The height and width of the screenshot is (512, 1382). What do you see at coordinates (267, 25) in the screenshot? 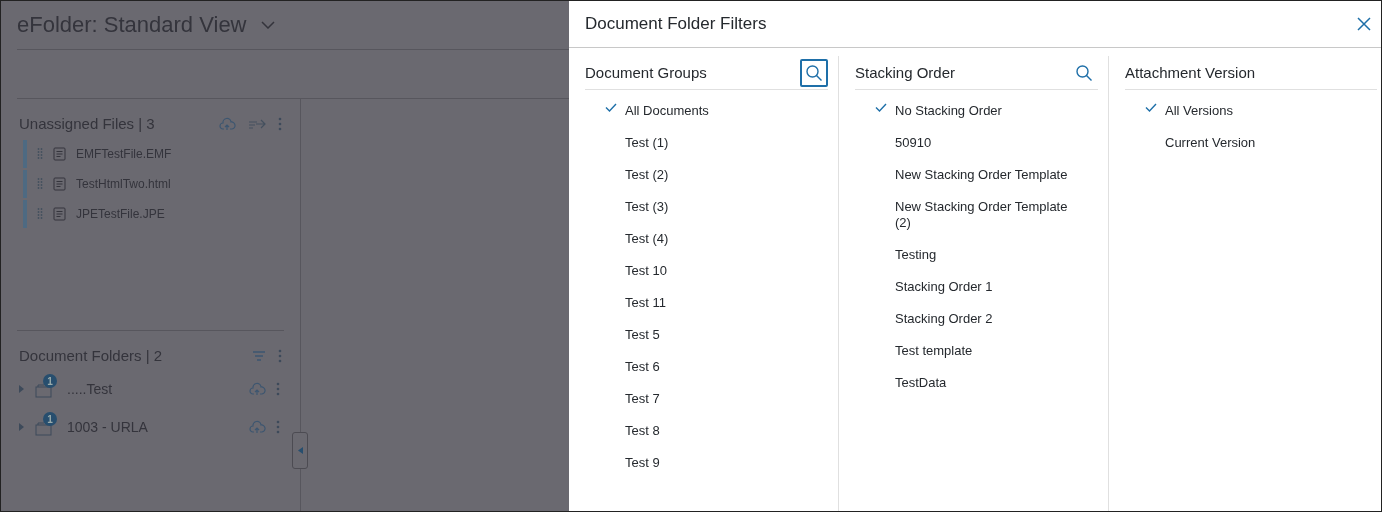
I see `chevron-down-icon` at bounding box center [267, 25].